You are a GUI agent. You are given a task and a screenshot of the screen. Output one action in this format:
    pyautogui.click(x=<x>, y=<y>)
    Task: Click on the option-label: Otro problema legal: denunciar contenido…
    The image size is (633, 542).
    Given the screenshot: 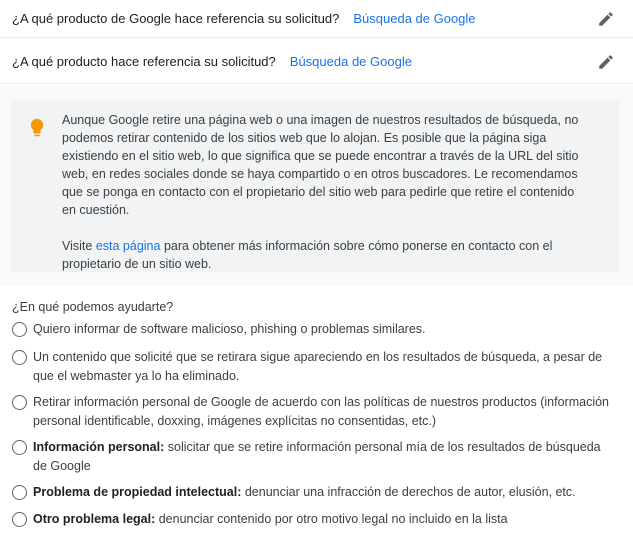 What is the action you would take?
    pyautogui.click(x=270, y=519)
    